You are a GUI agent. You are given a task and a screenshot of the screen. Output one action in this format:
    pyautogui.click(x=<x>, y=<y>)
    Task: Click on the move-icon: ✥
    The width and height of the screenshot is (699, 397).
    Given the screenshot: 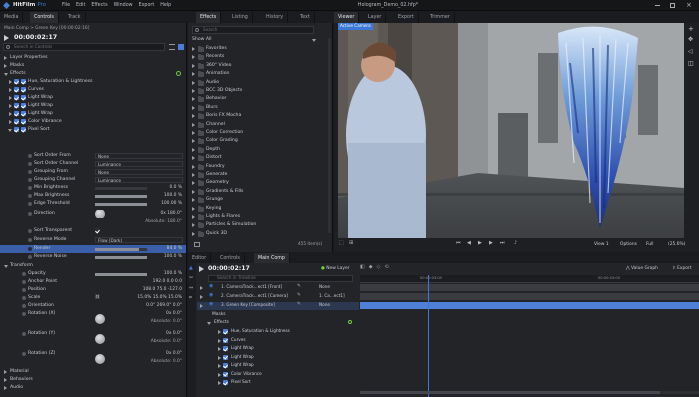 What is the action you would take?
    pyautogui.click(x=690, y=40)
    